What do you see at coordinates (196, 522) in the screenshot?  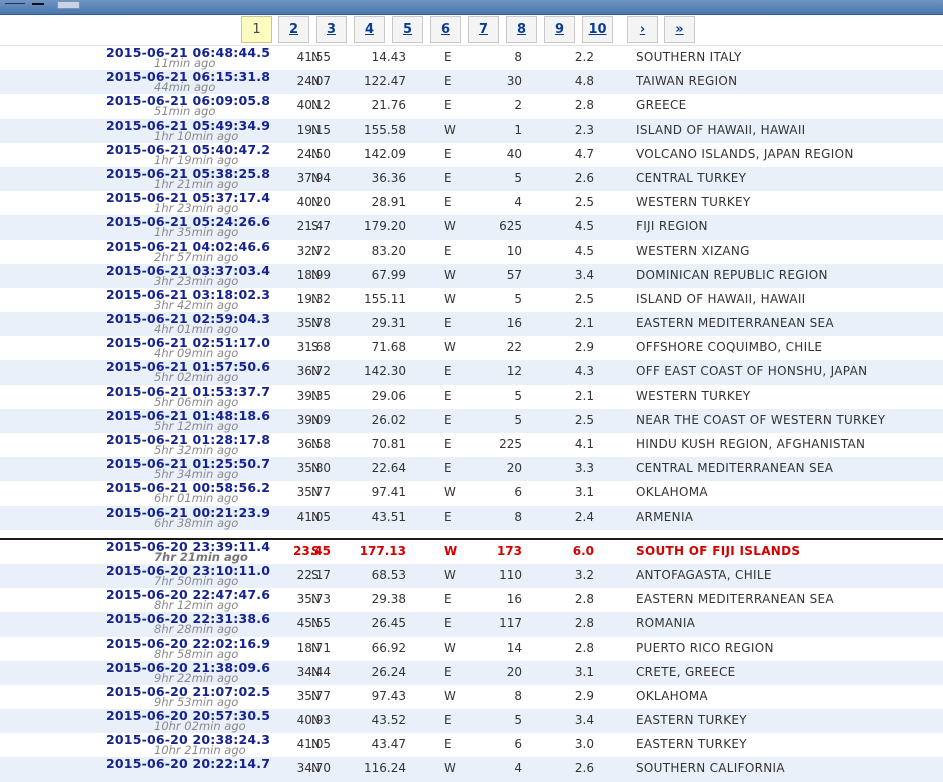 I see `event-age: 6hr 38min ago` at bounding box center [196, 522].